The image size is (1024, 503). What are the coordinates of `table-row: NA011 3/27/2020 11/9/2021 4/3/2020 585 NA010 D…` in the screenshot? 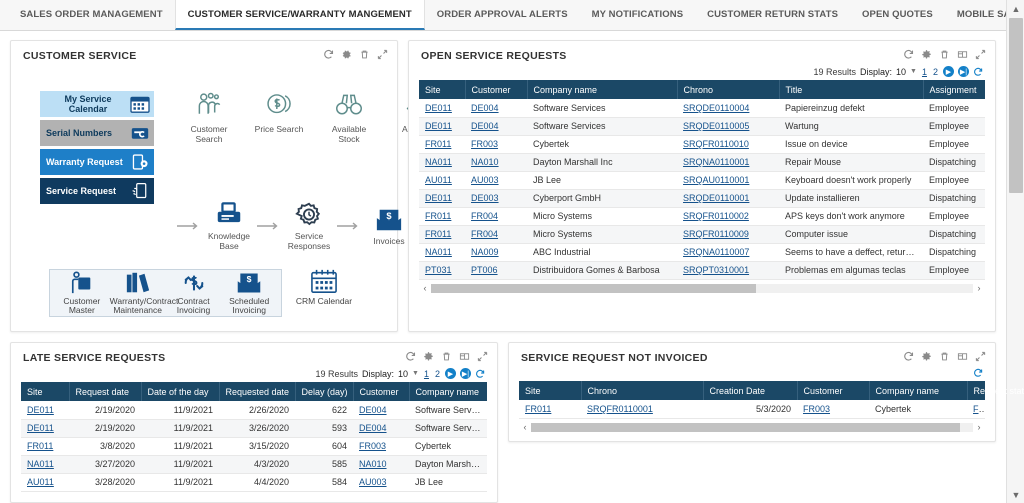 It's located at (254, 464).